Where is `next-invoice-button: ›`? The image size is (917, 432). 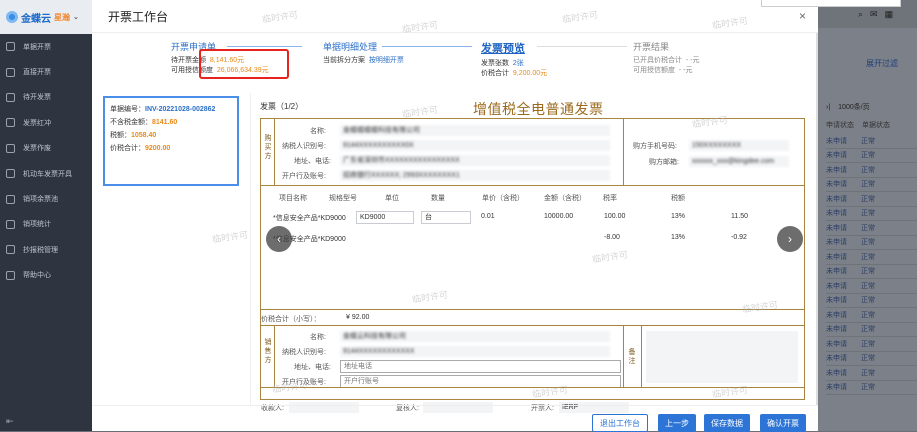 next-invoice-button: › is located at coordinates (790, 239).